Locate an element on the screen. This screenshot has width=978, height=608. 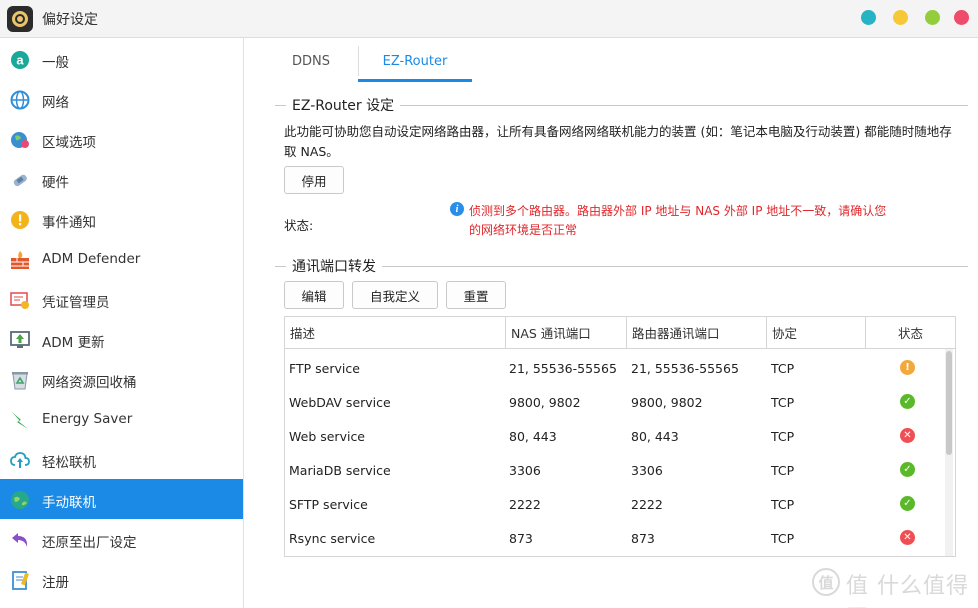
cell-router-port: 21, 55536-55565 is located at coordinates (685, 368).